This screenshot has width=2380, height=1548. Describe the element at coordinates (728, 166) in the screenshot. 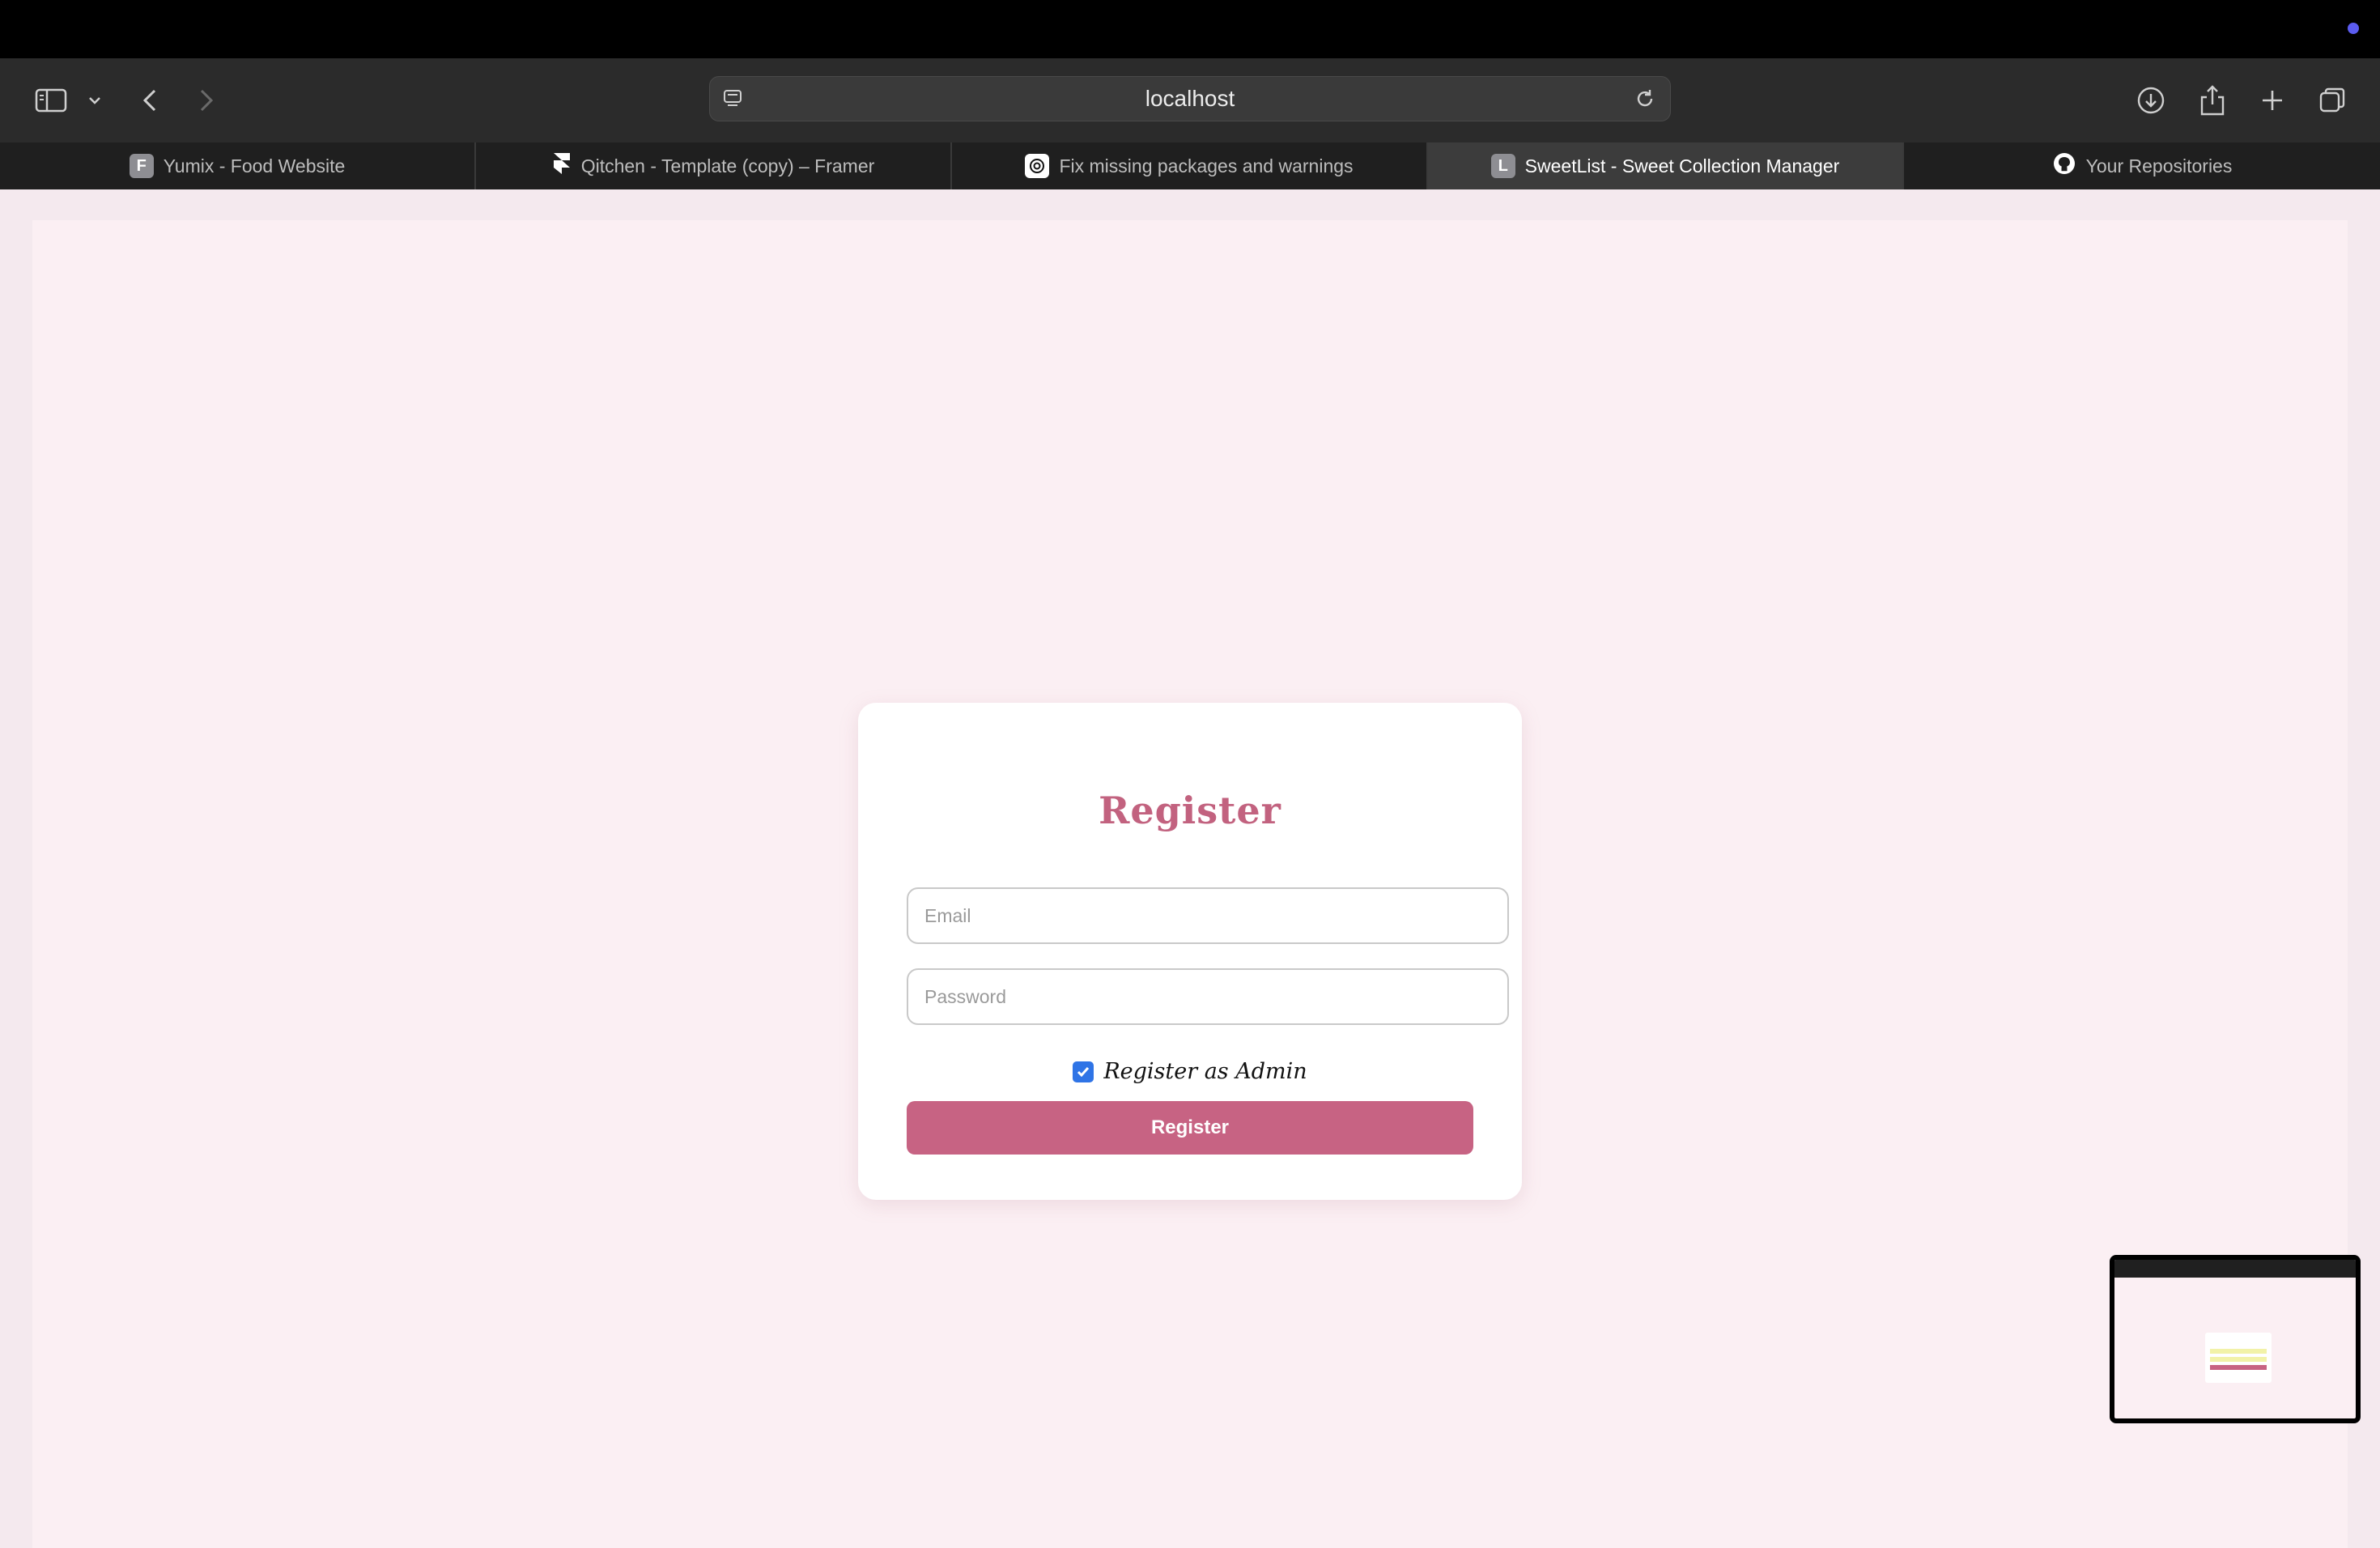

I see `tab-label: Qitchen - Template (copy) – Framer` at that location.